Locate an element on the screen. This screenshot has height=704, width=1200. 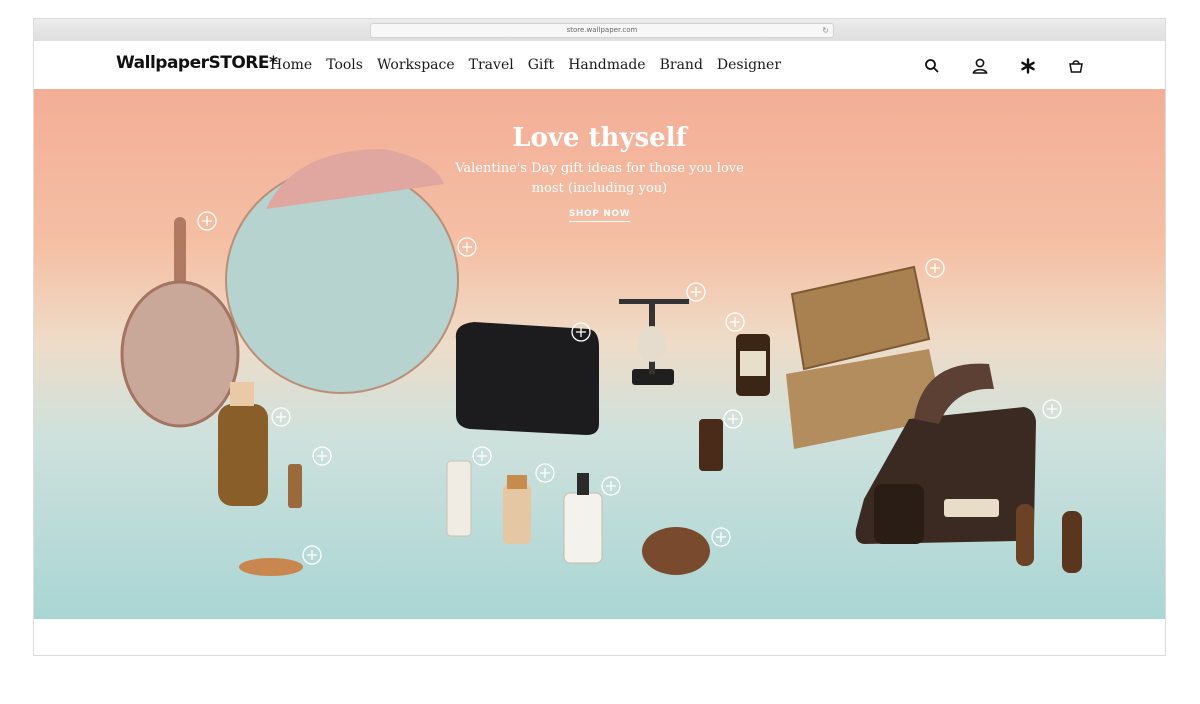
basket-icon is located at coordinates (1076, 66).